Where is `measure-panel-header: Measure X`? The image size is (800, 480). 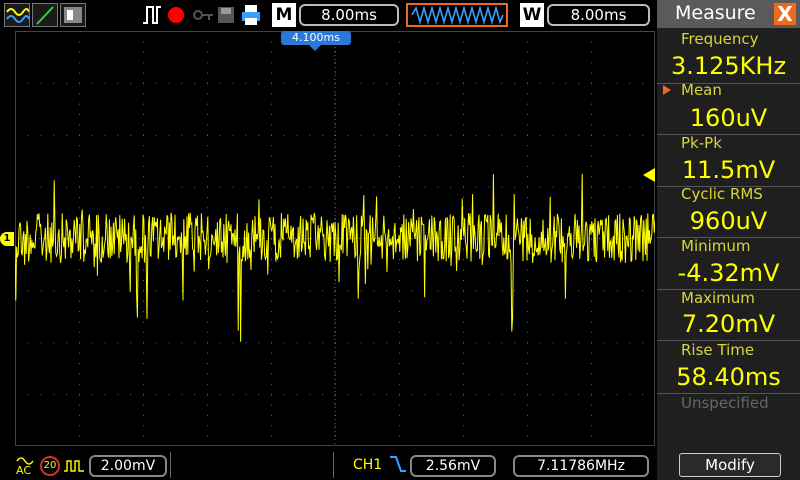
measure-panel-header: Measure X is located at coordinates (728, 14).